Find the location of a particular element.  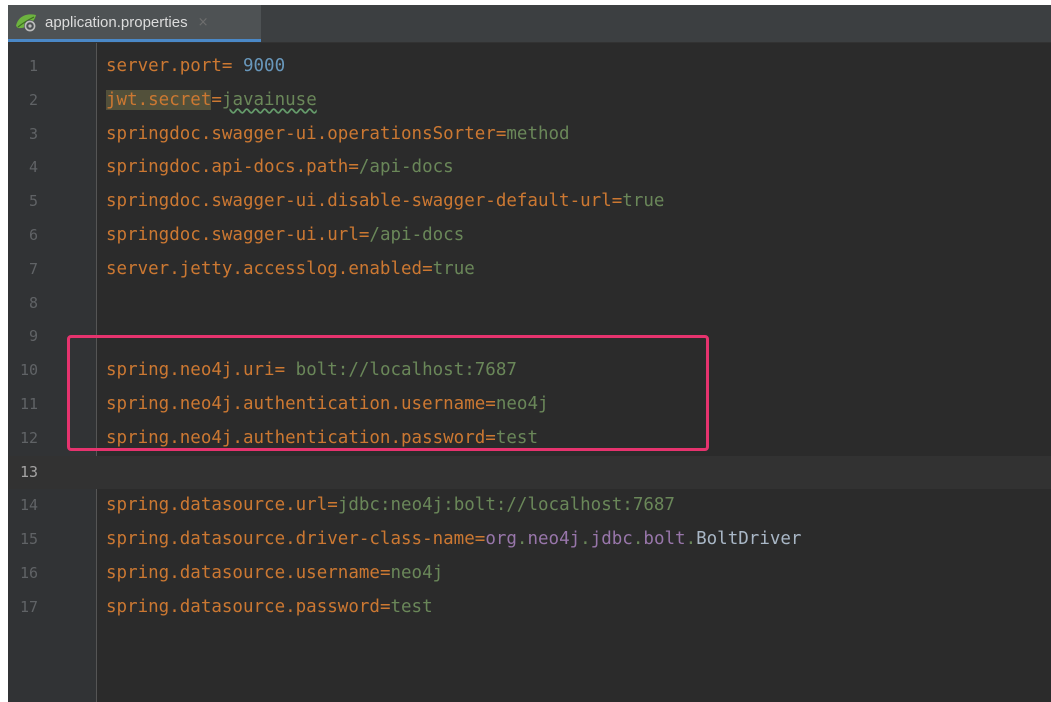

line-number: 12 is located at coordinates (28, 437).